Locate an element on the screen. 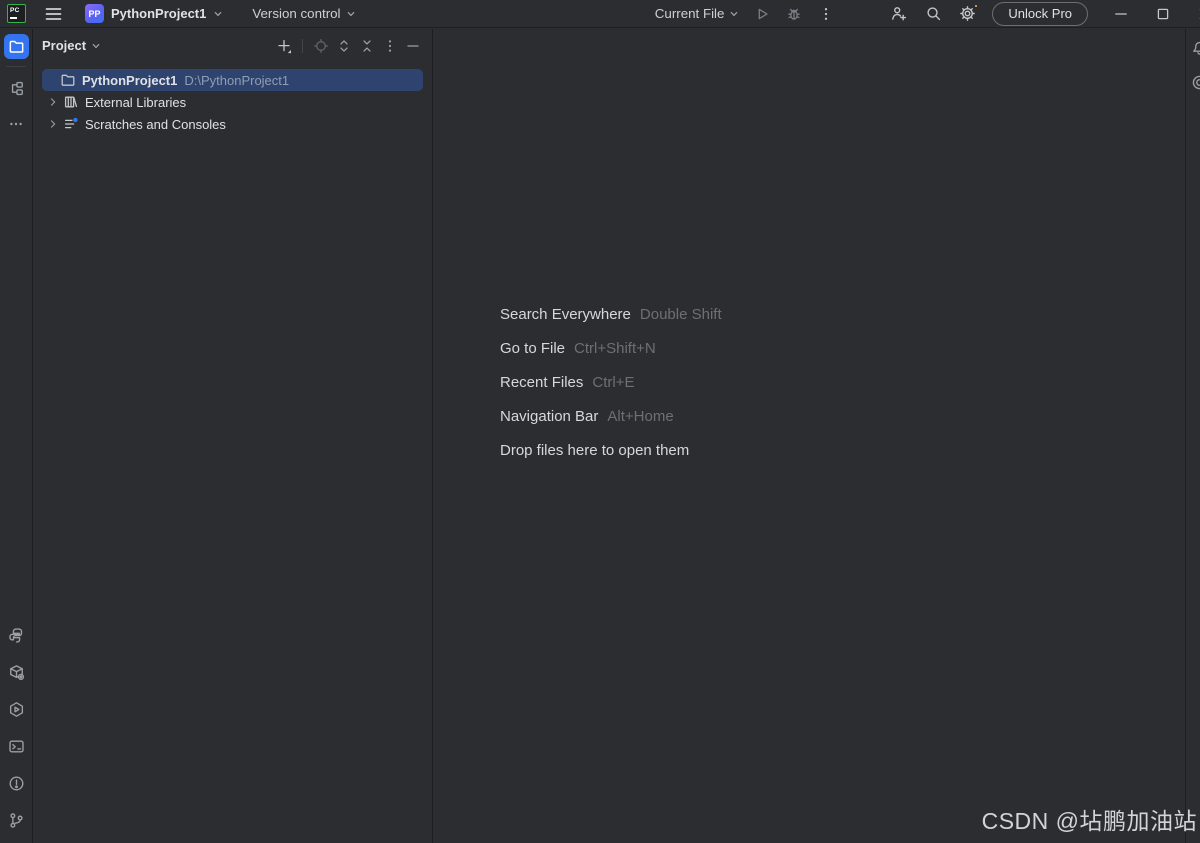 The height and width of the screenshot is (843, 1200). hamburger-icon is located at coordinates (53, 14).